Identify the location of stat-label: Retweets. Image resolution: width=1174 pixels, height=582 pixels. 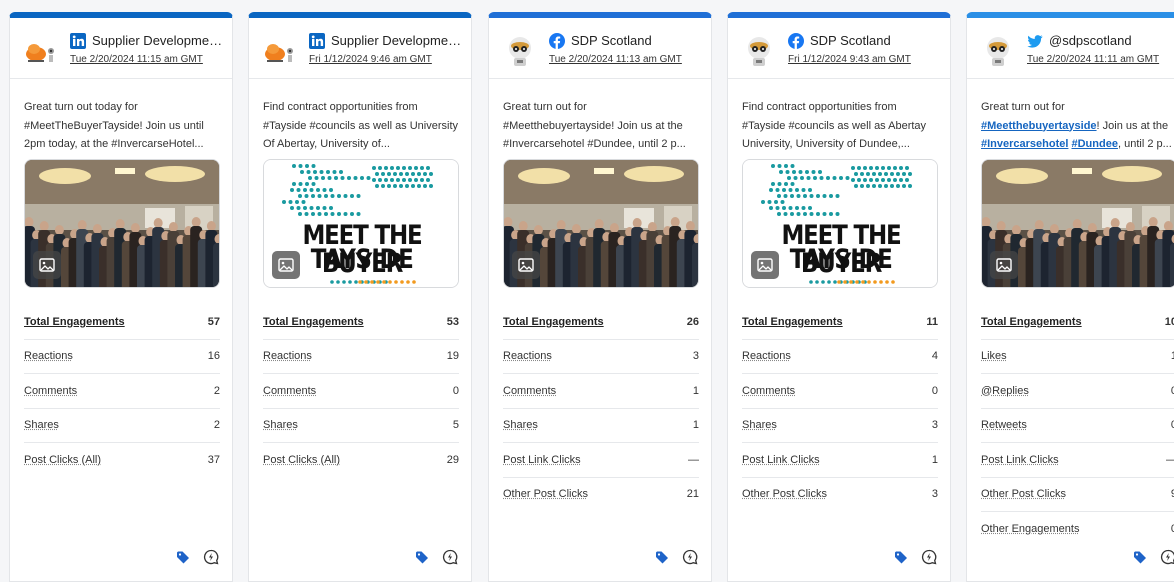
(1004, 425).